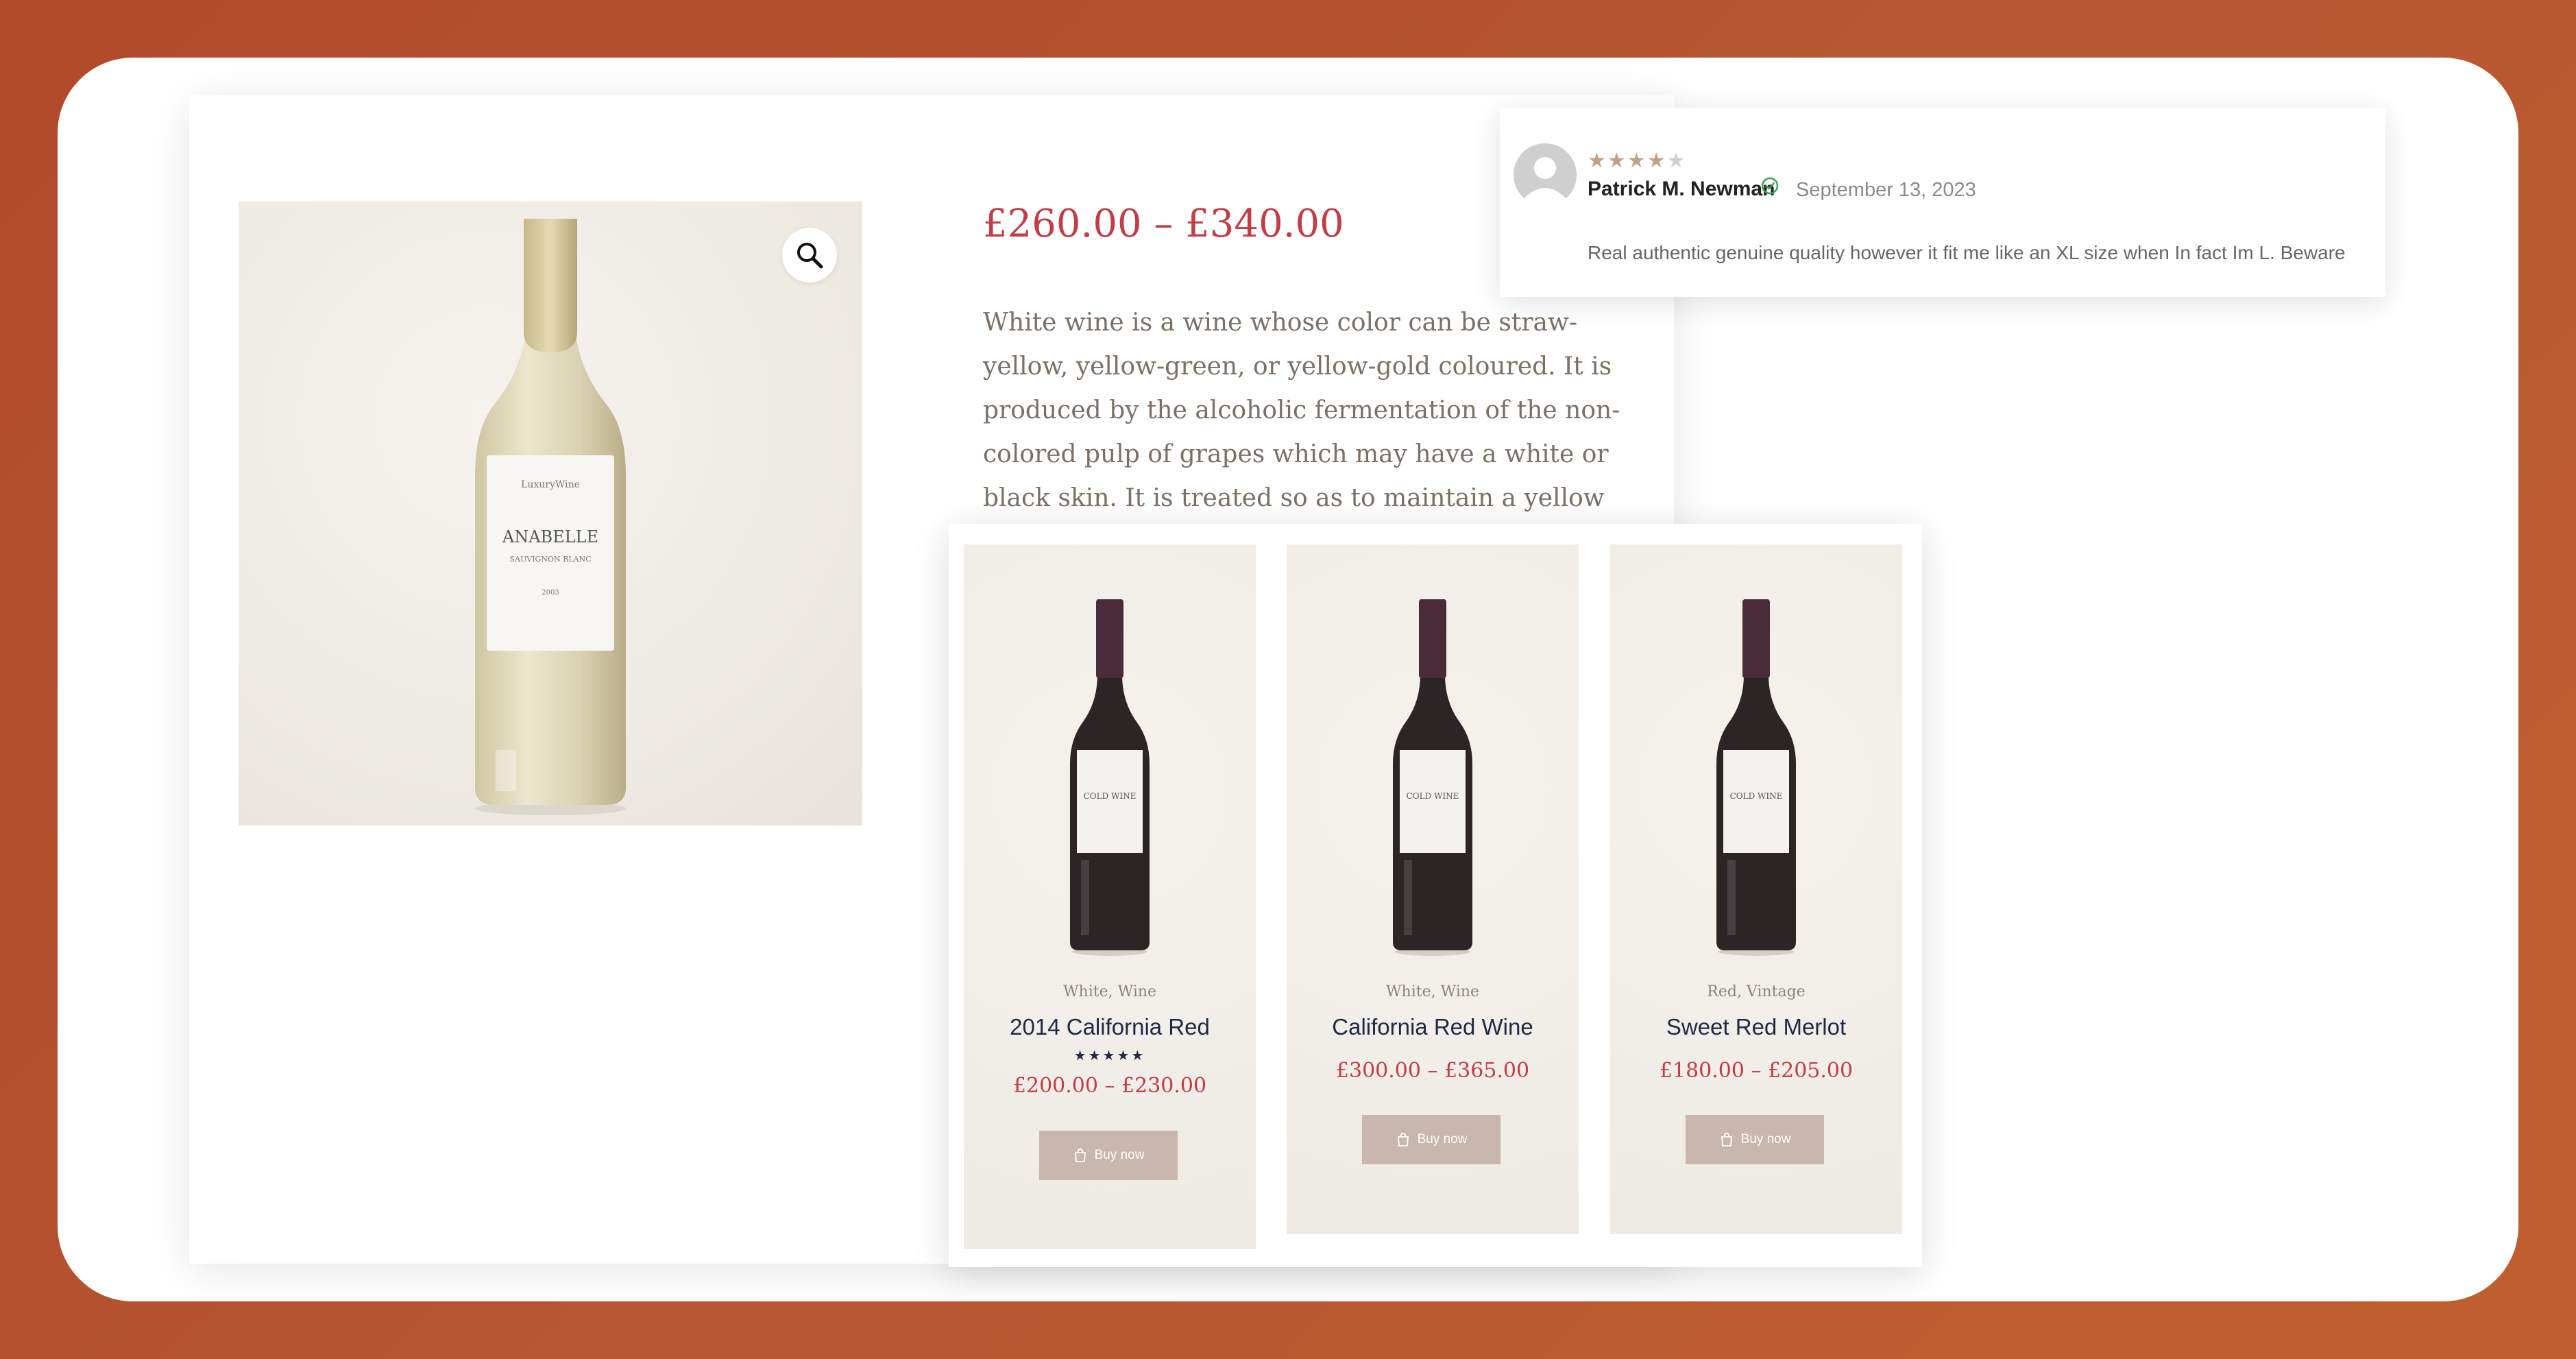  What do you see at coordinates (1433, 1027) in the screenshot?
I see `product-name: California Red Wine` at bounding box center [1433, 1027].